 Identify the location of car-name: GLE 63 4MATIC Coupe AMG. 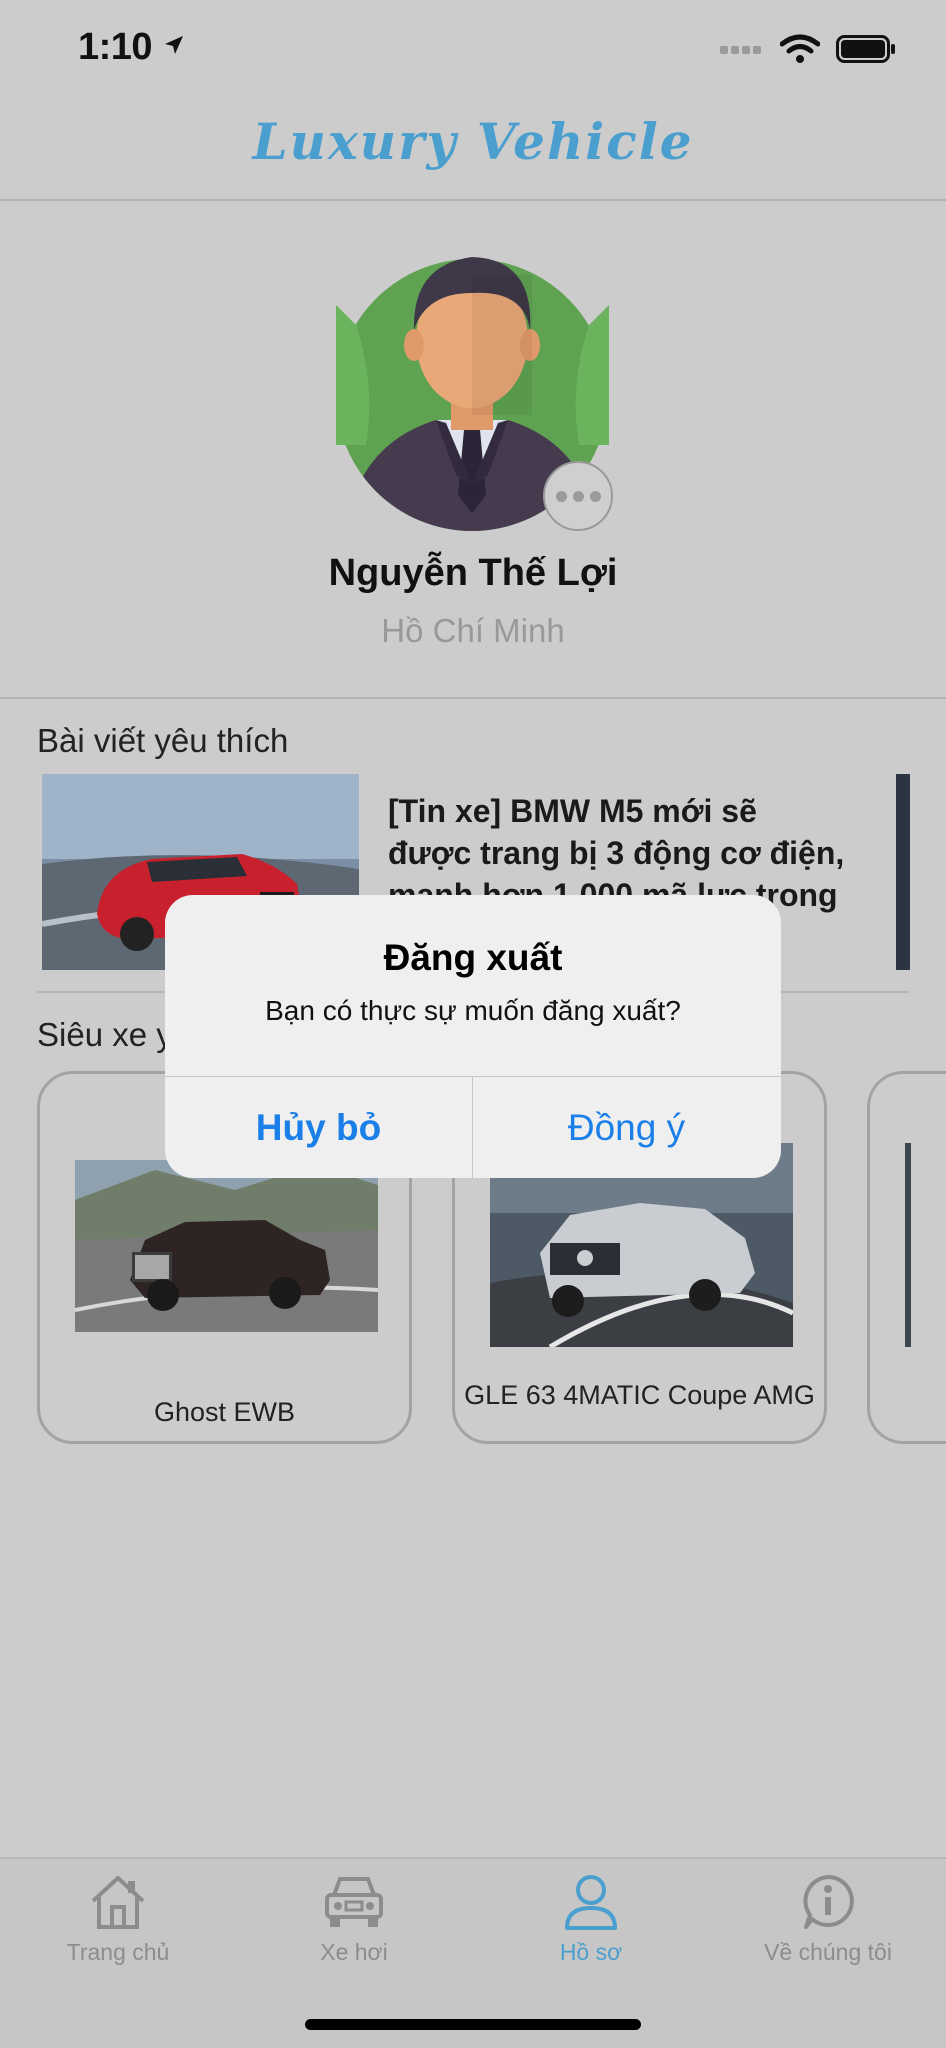
(639, 1395).